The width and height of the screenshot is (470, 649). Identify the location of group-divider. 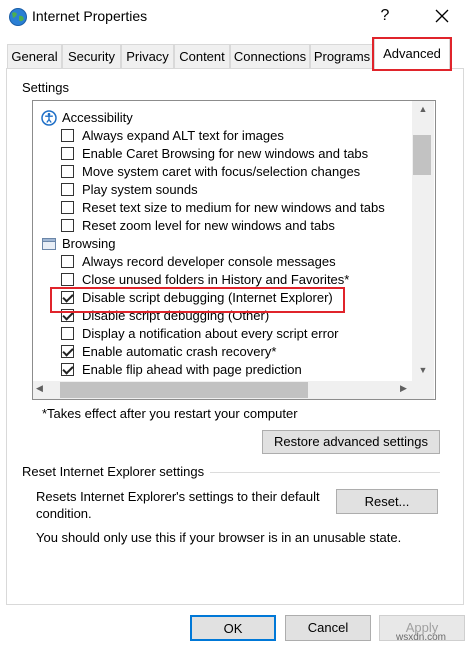
(325, 472).